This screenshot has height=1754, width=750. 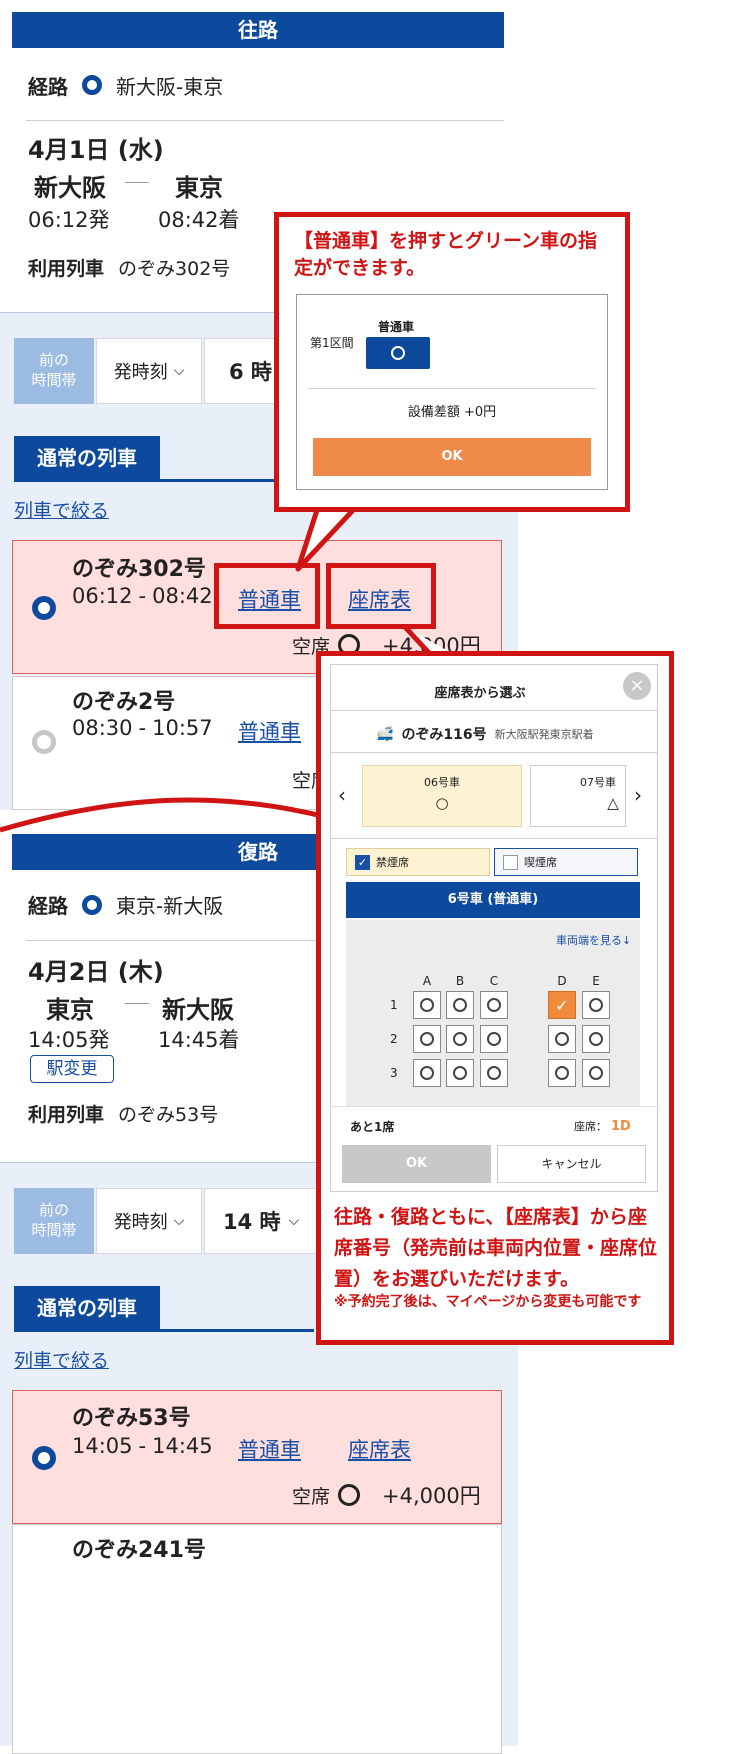 I want to click on outbound-route-row: 経路 新大阪-東京, so click(x=263, y=85).